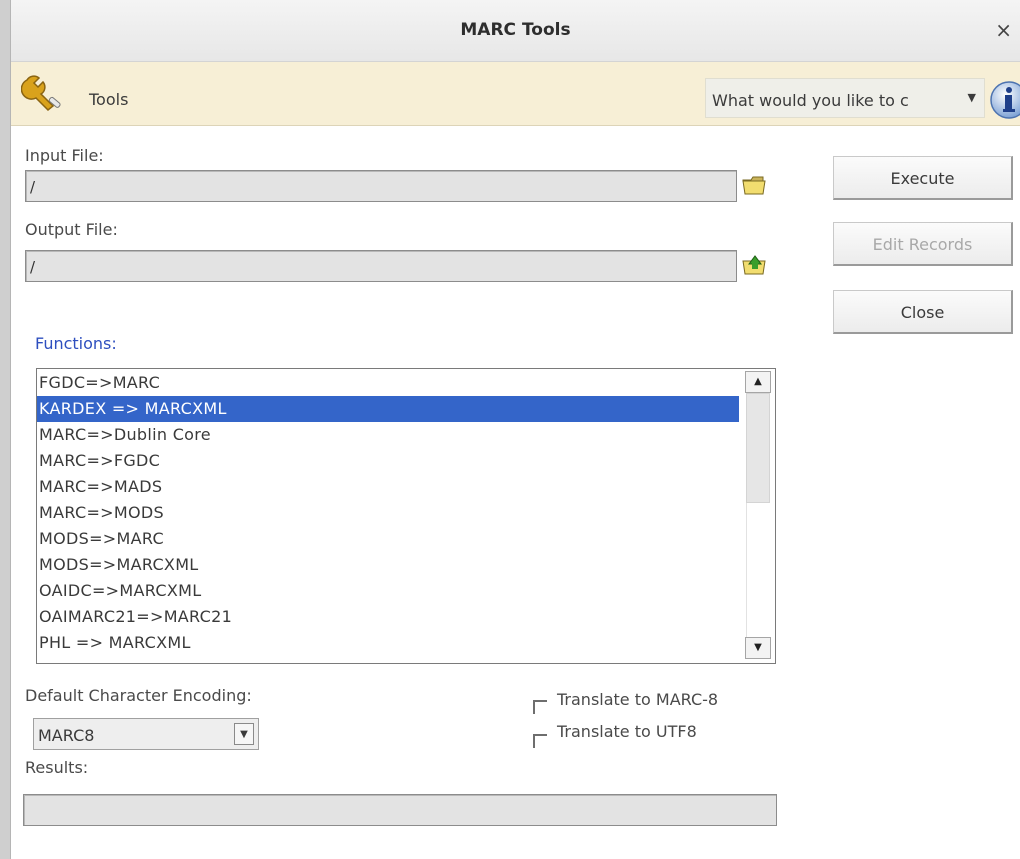 The width and height of the screenshot is (1020, 859). I want to click on translate-marc8-checkbox, so click(540, 707).